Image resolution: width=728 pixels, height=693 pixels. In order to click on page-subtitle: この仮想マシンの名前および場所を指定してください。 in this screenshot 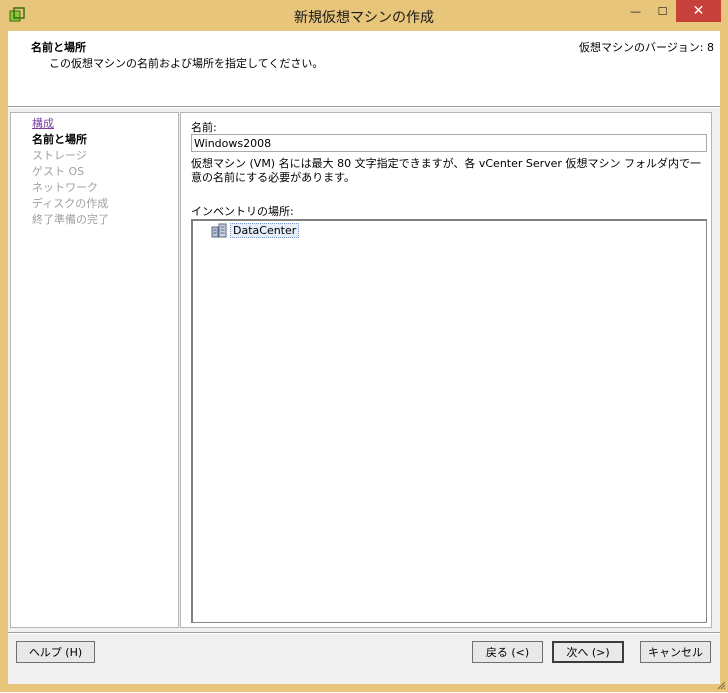, I will do `click(186, 63)`.